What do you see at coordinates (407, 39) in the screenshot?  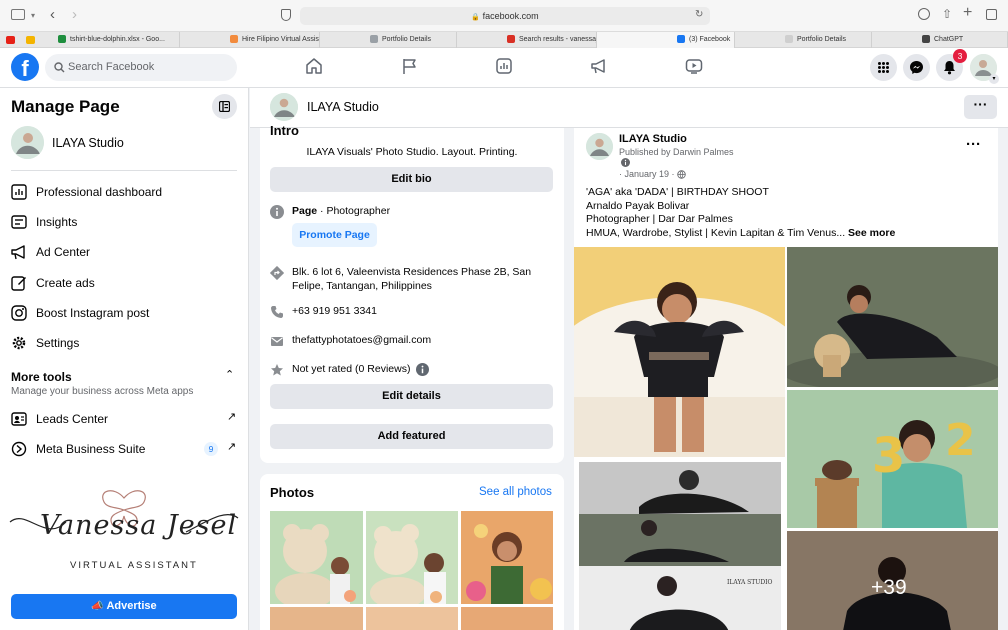 I see `tab-title: Portfolio Details` at bounding box center [407, 39].